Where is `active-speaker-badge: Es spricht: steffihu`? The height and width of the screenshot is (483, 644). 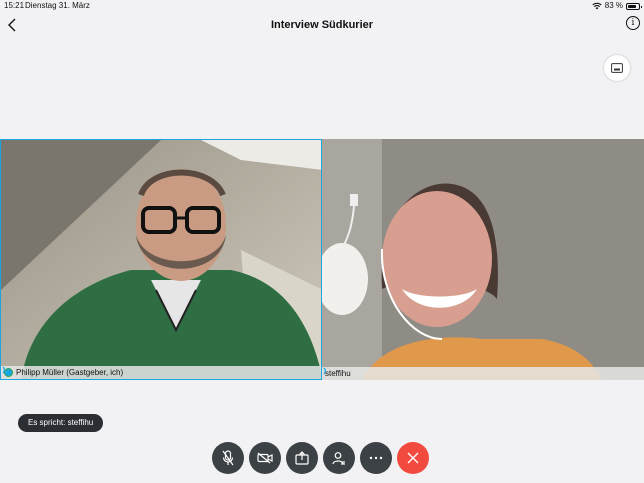 active-speaker-badge: Es spricht: steffihu is located at coordinates (61, 423).